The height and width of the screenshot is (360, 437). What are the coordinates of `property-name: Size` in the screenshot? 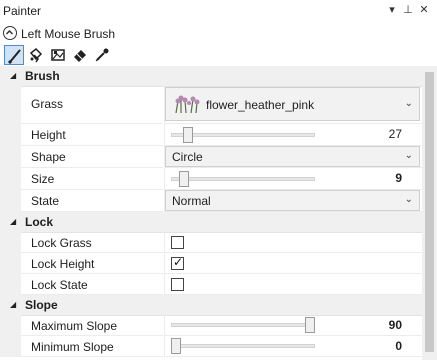 It's located at (92, 179).